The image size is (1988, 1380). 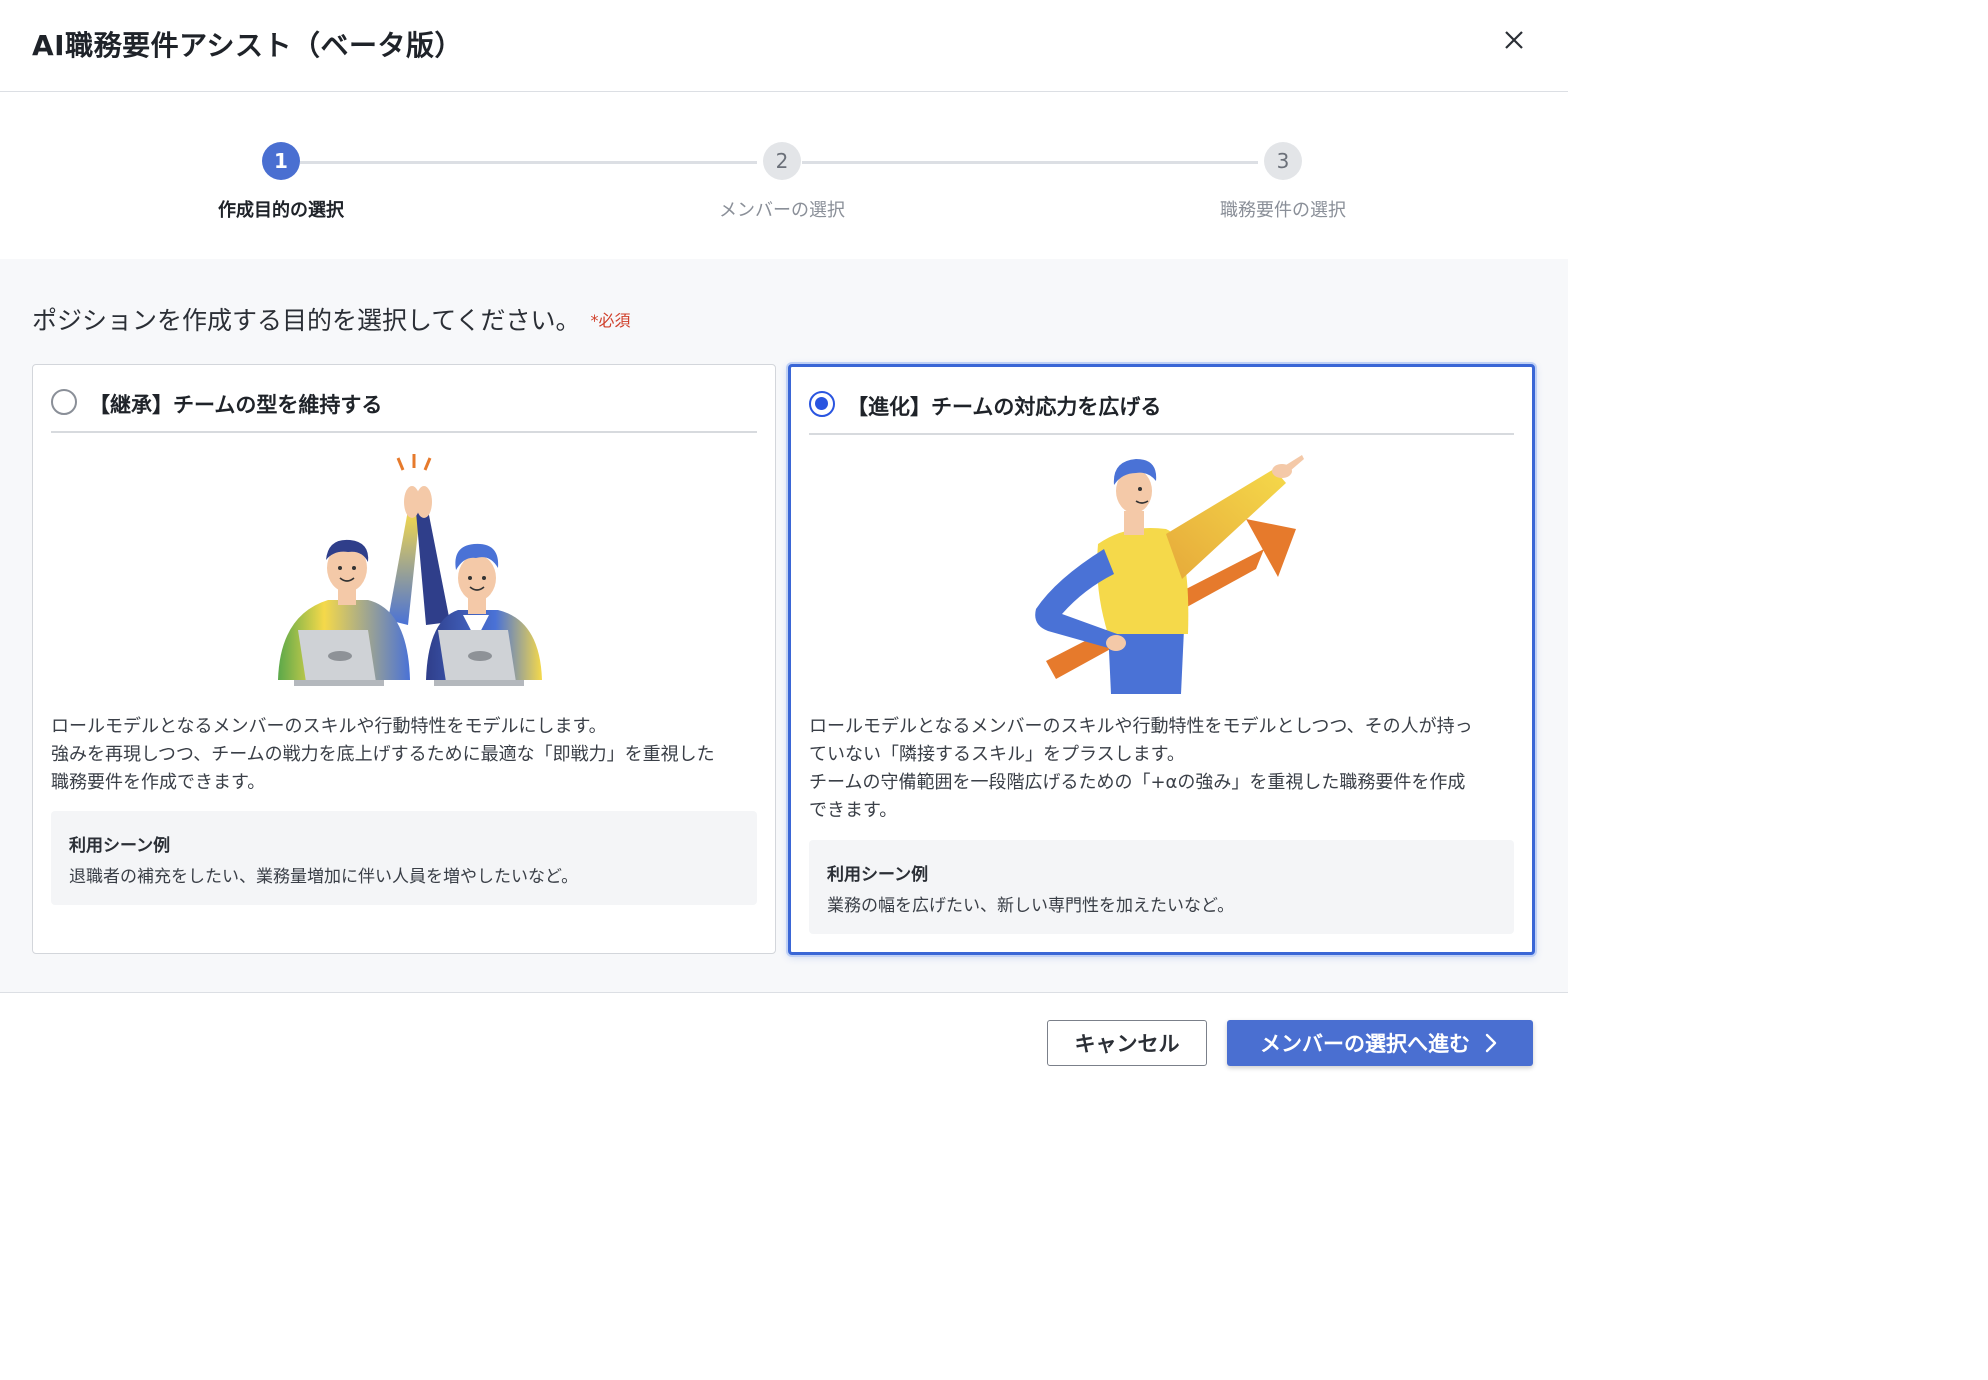 What do you see at coordinates (1365, 1044) in the screenshot?
I see `next-button-label: メンバーの選択へ進む` at bounding box center [1365, 1044].